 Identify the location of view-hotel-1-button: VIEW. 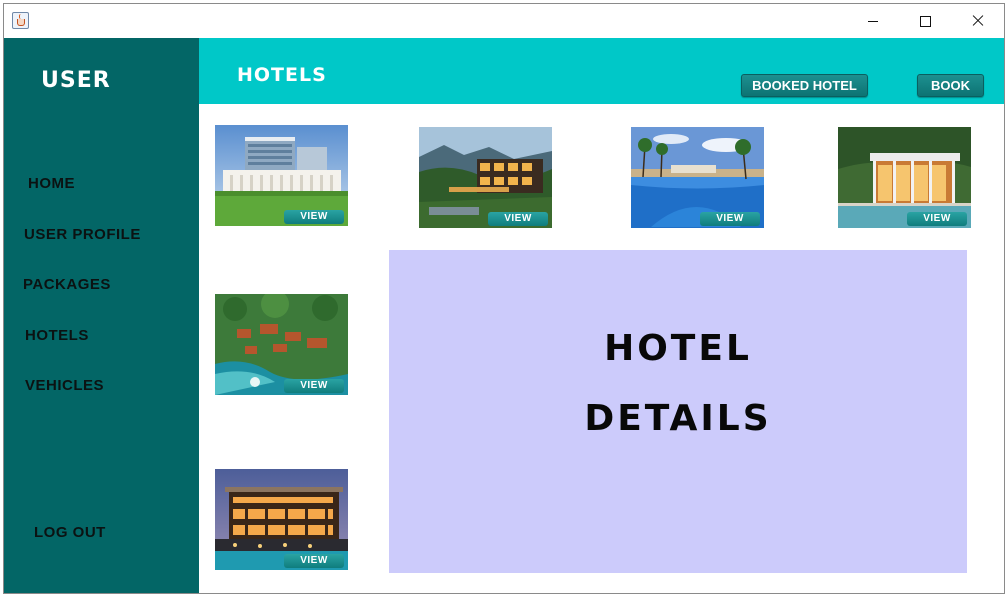
(314, 217).